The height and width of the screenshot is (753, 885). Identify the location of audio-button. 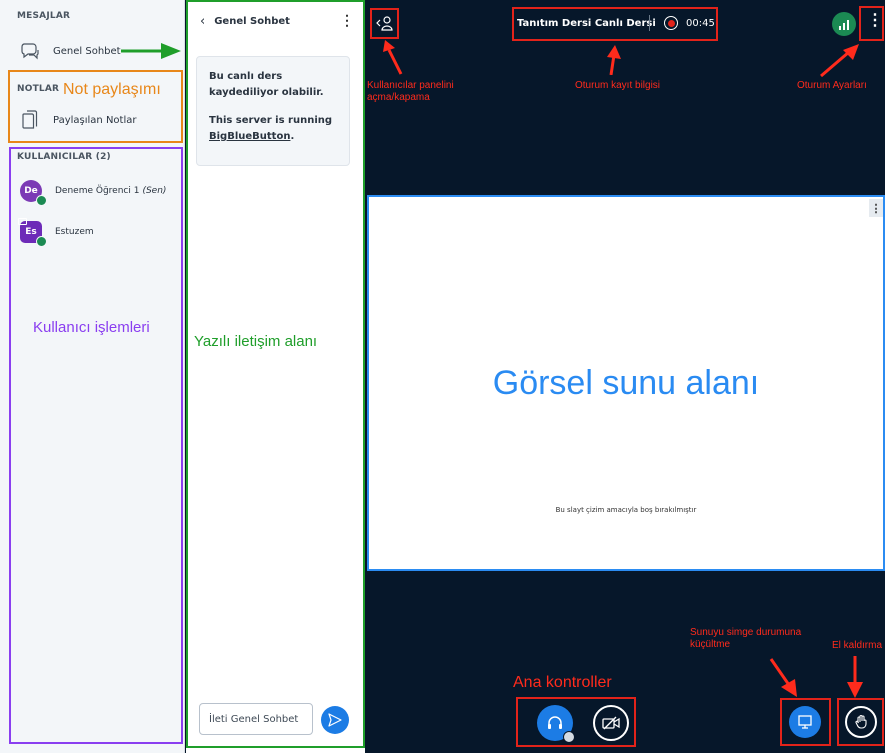
(556, 724).